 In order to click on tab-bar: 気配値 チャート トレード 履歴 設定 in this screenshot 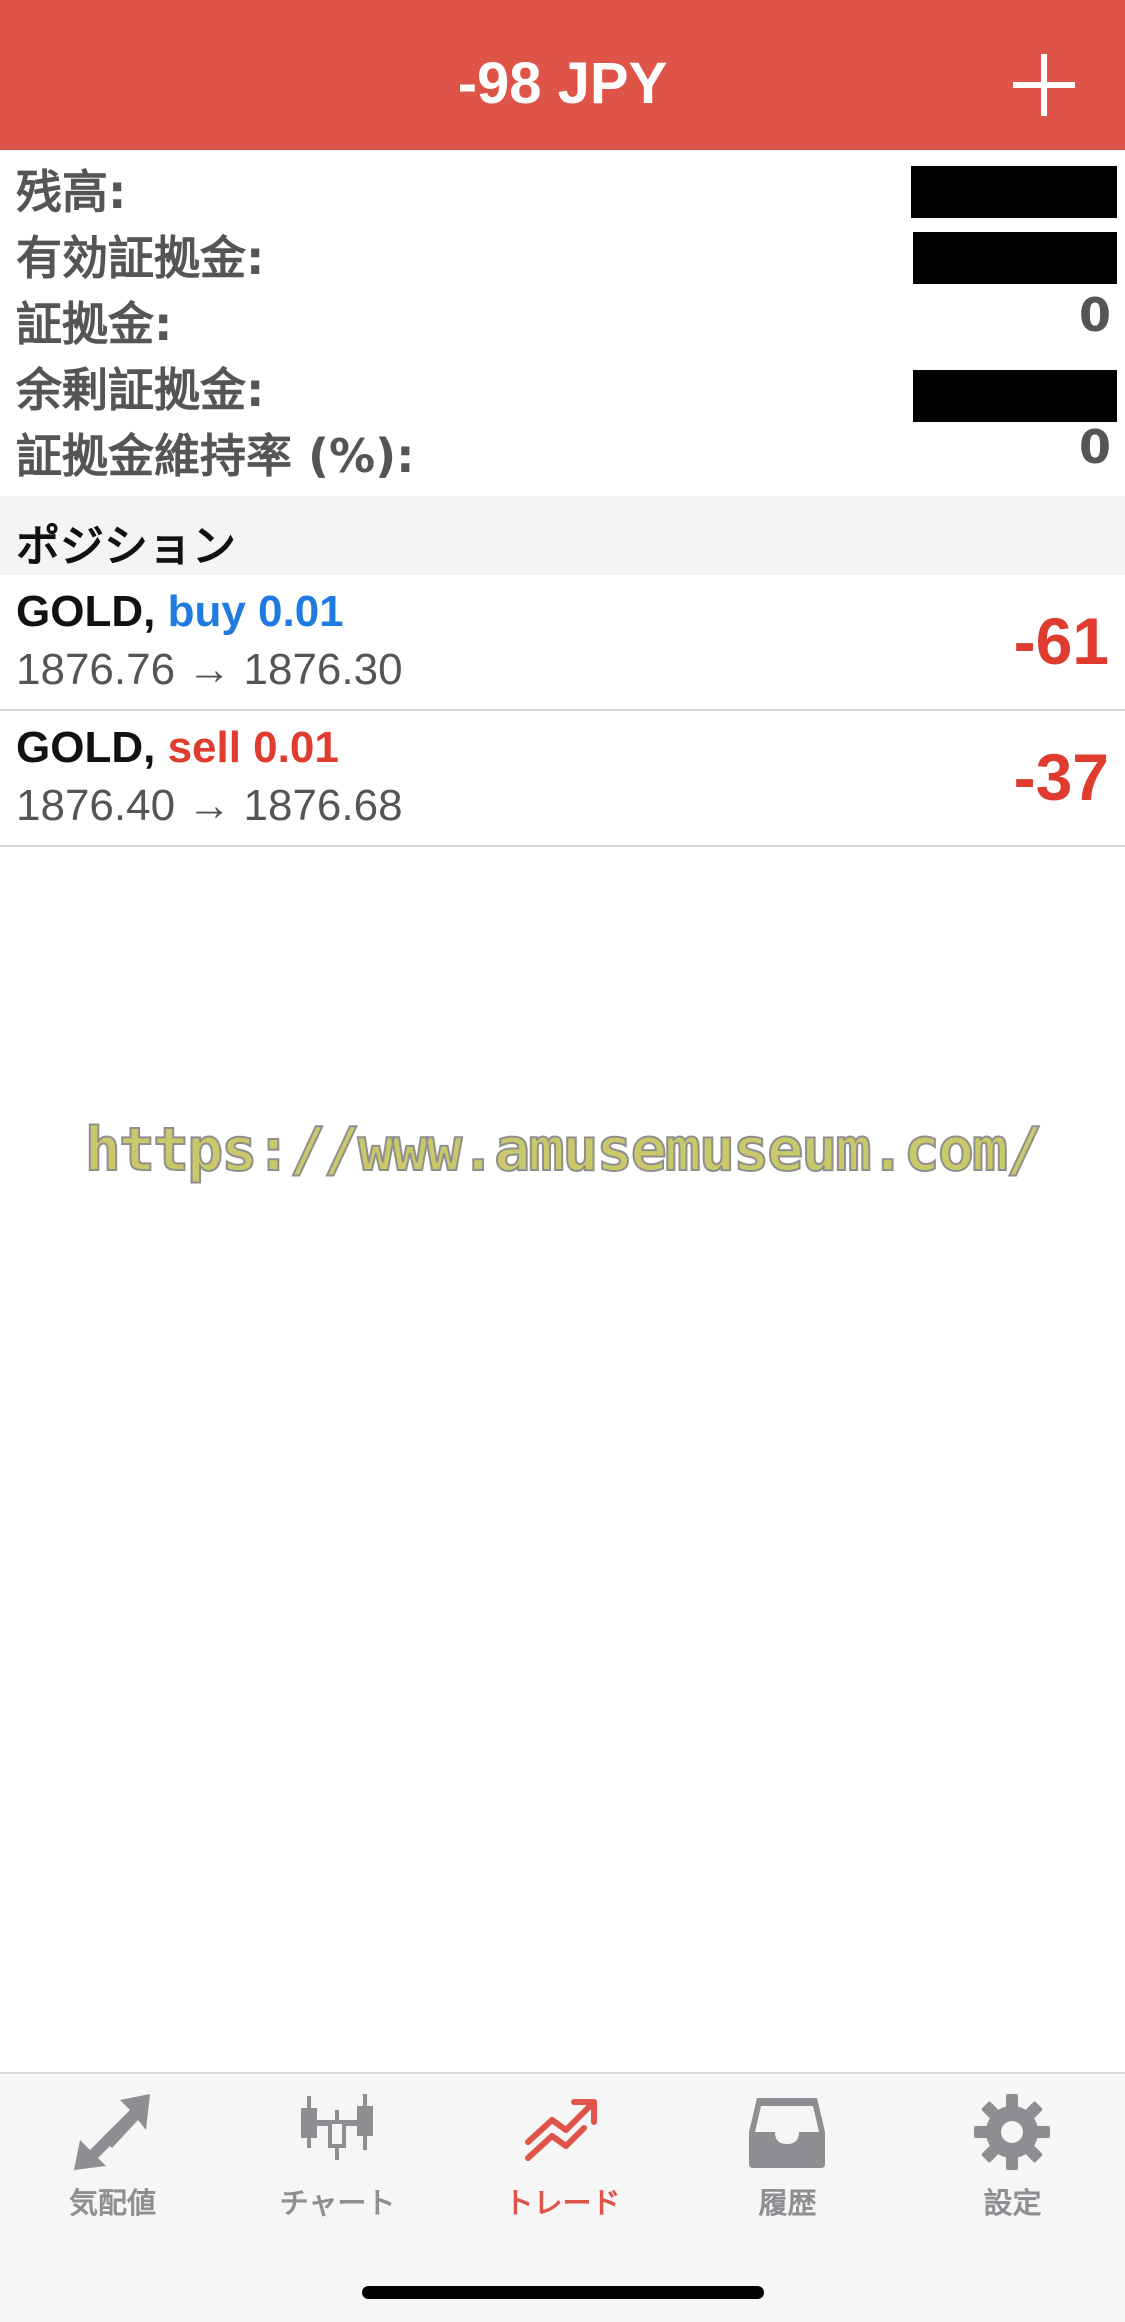, I will do `click(562, 2197)`.